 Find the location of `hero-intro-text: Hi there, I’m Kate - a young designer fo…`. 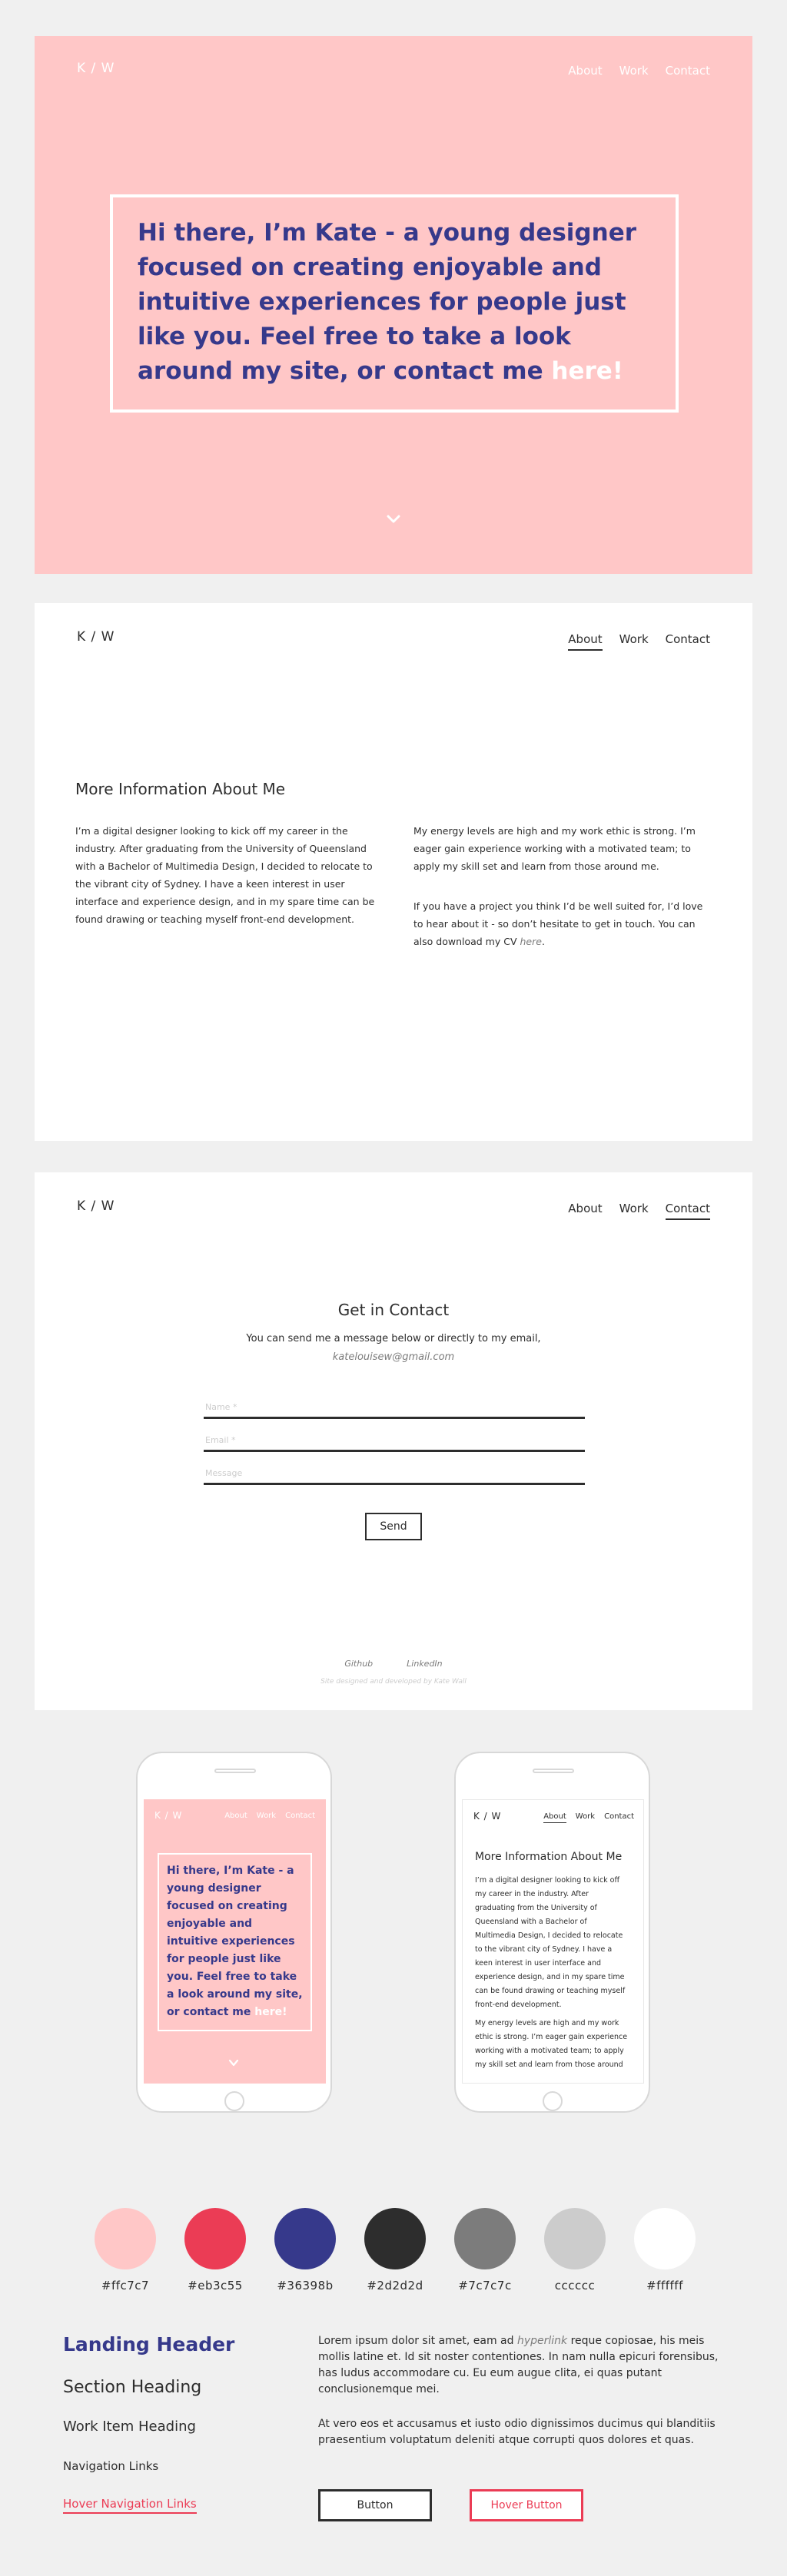

hero-intro-text: Hi there, I’m Kate - a young designer fo… is located at coordinates (395, 302).